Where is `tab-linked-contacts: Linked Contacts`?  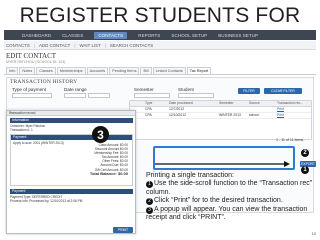 tab-linked-contacts: Linked Contacts is located at coordinates (169, 70).